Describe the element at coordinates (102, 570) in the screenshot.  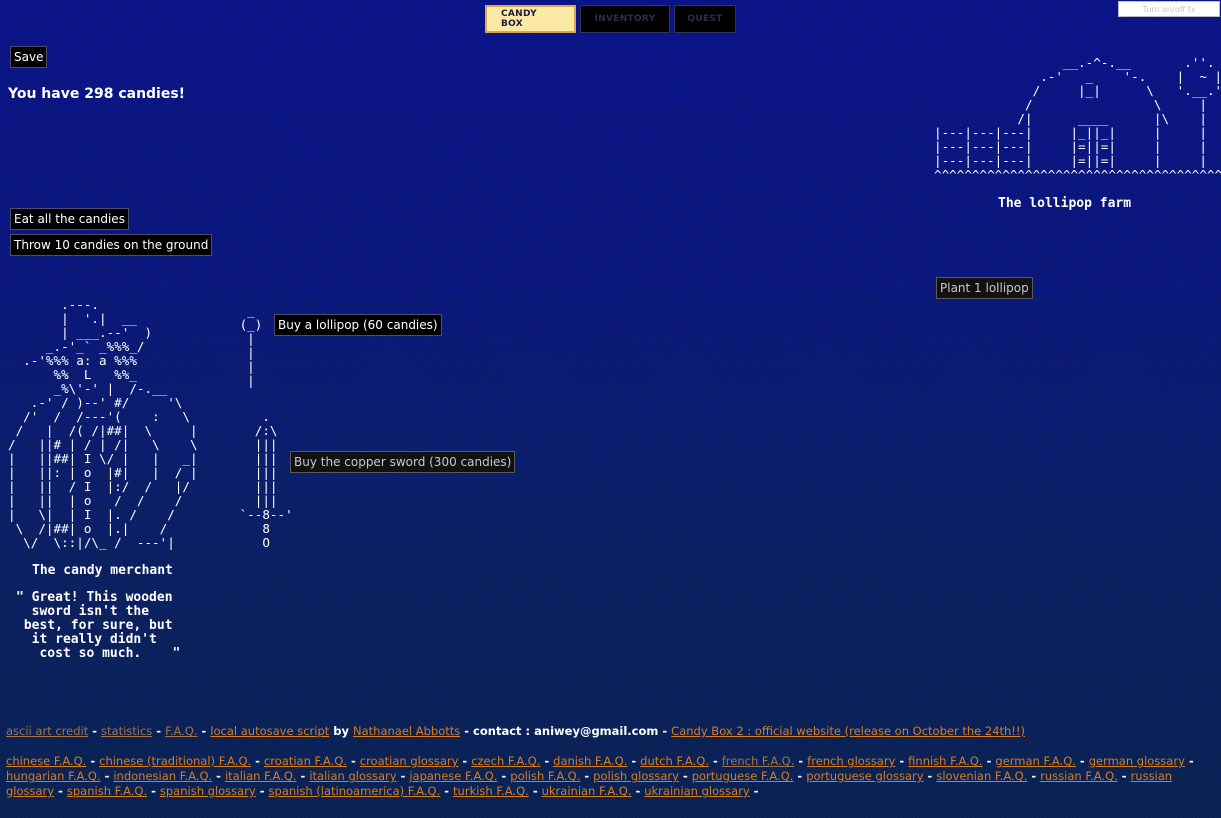
I see `merchant-caption: The candy merchant` at that location.